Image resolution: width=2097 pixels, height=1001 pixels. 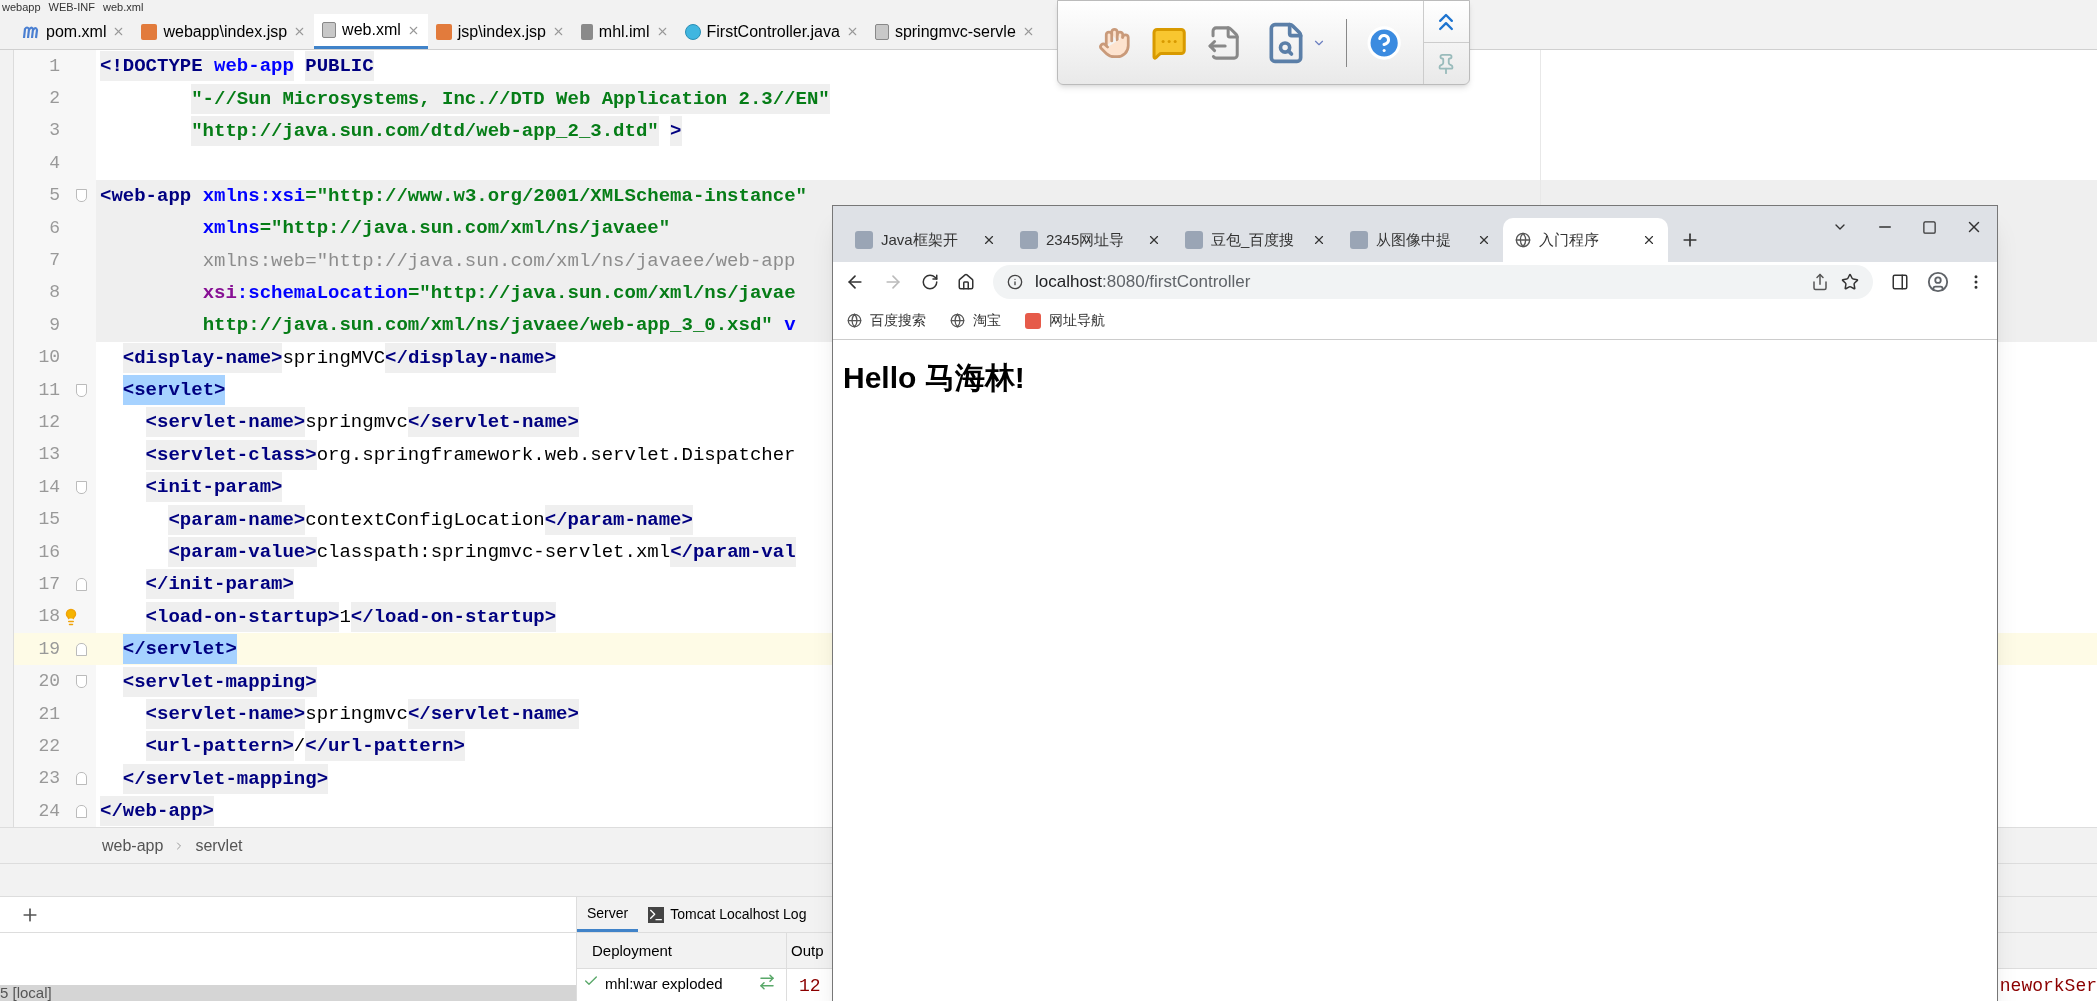 I want to click on editor-tab: webapp\index.jsp, so click(x=224, y=31).